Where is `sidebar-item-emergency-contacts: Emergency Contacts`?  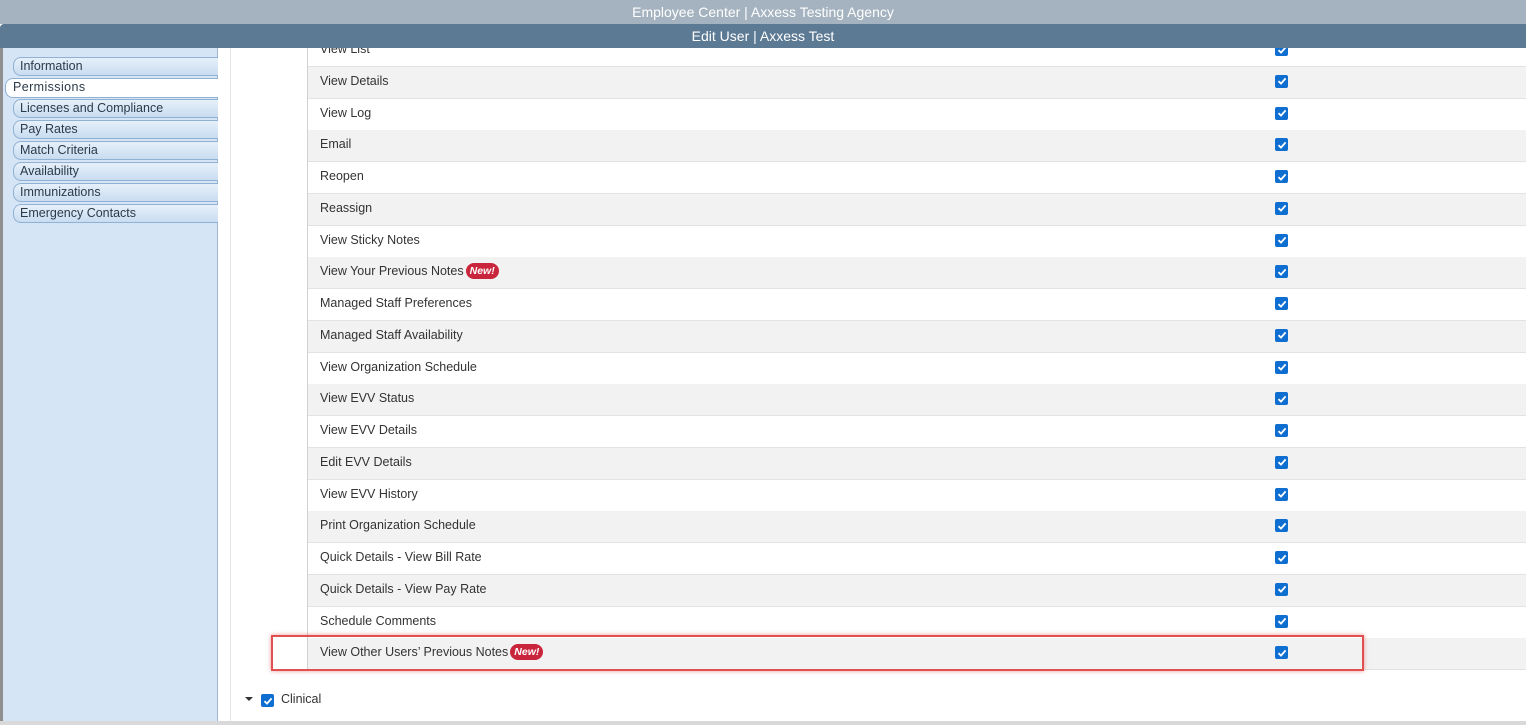 sidebar-item-emergency-contacts: Emergency Contacts is located at coordinates (116, 213).